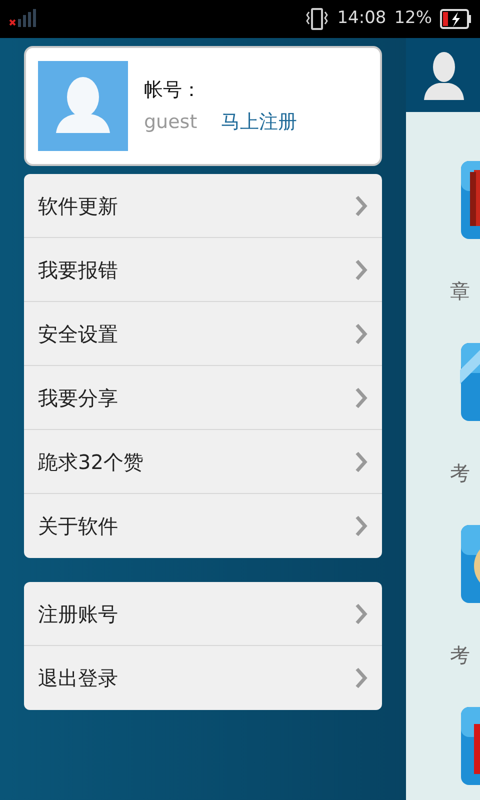  I want to click on clock: 14:08, so click(361, 18).